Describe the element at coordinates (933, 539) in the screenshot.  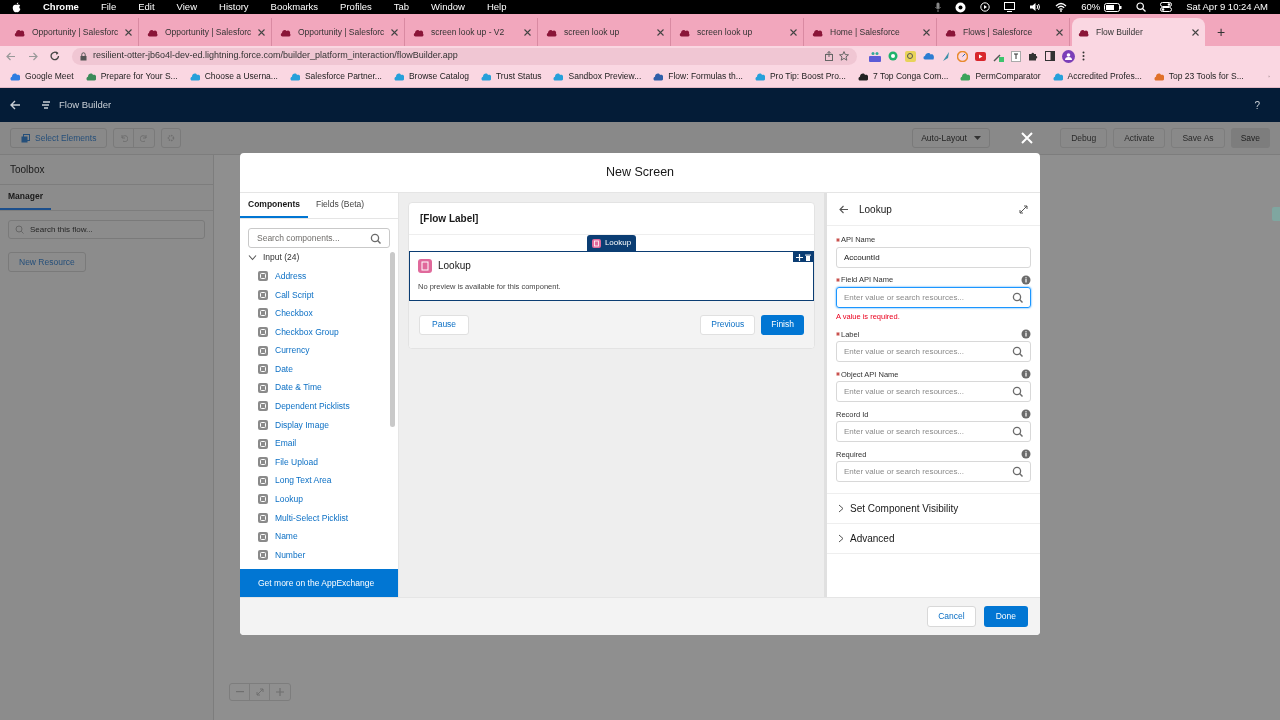
I see `collapsible-section: Advanced` at that location.